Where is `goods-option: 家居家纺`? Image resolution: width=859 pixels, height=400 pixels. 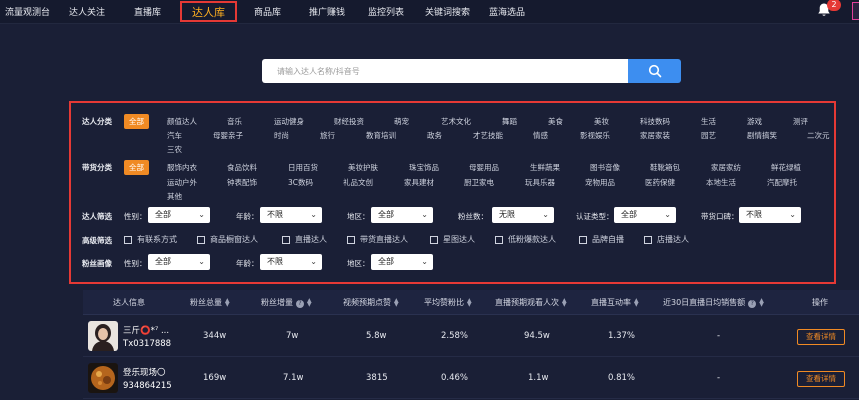
goods-option: 家居家纺 is located at coordinates (726, 167).